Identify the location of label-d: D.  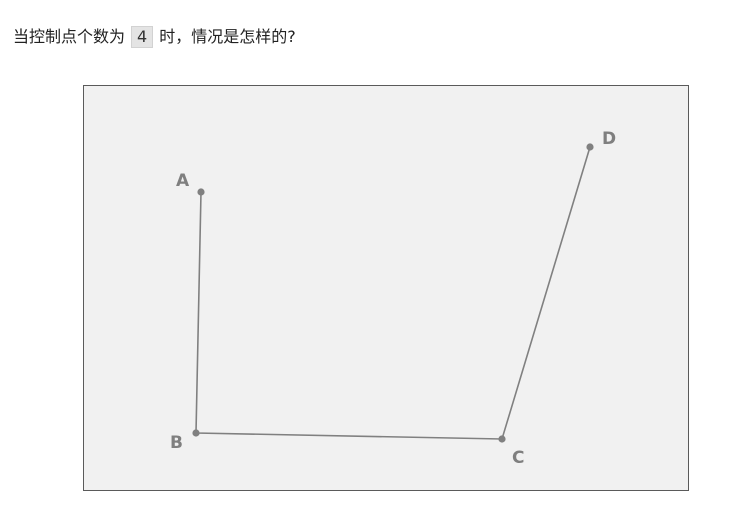
(609, 139).